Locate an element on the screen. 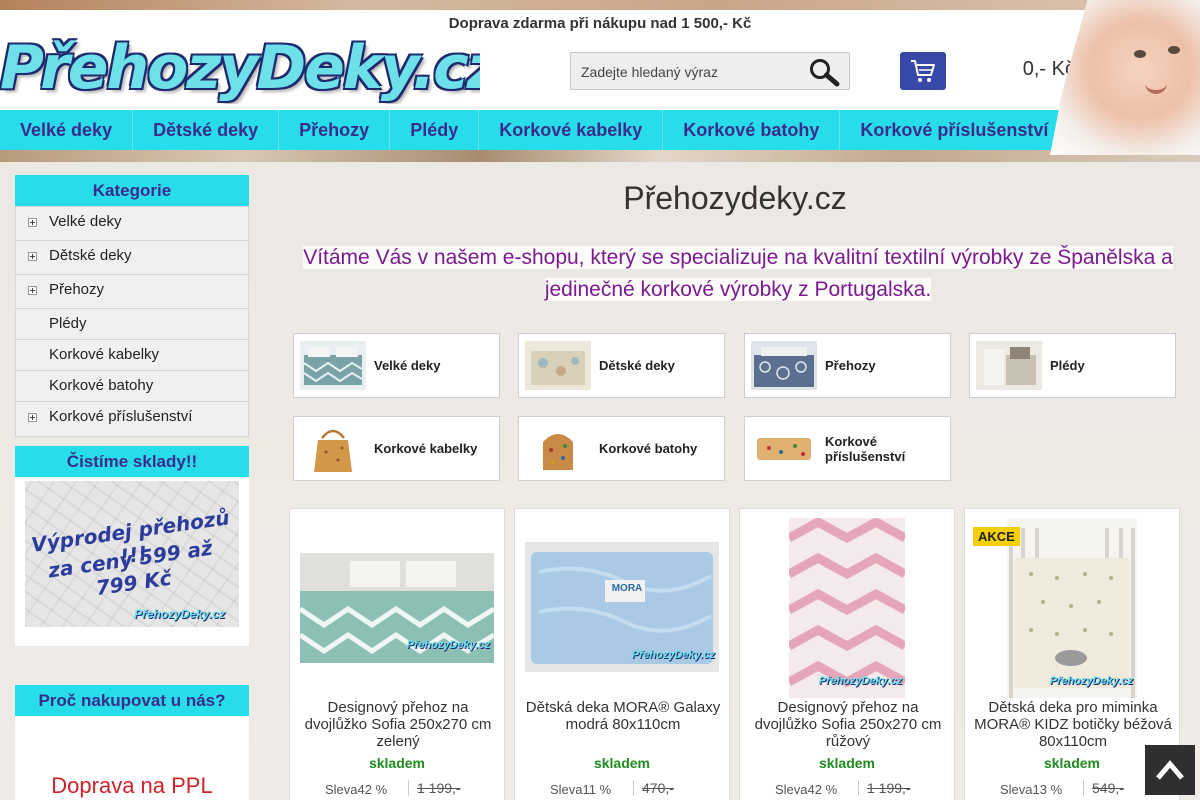 The height and width of the screenshot is (800, 1200). cart-icon is located at coordinates (923, 71).